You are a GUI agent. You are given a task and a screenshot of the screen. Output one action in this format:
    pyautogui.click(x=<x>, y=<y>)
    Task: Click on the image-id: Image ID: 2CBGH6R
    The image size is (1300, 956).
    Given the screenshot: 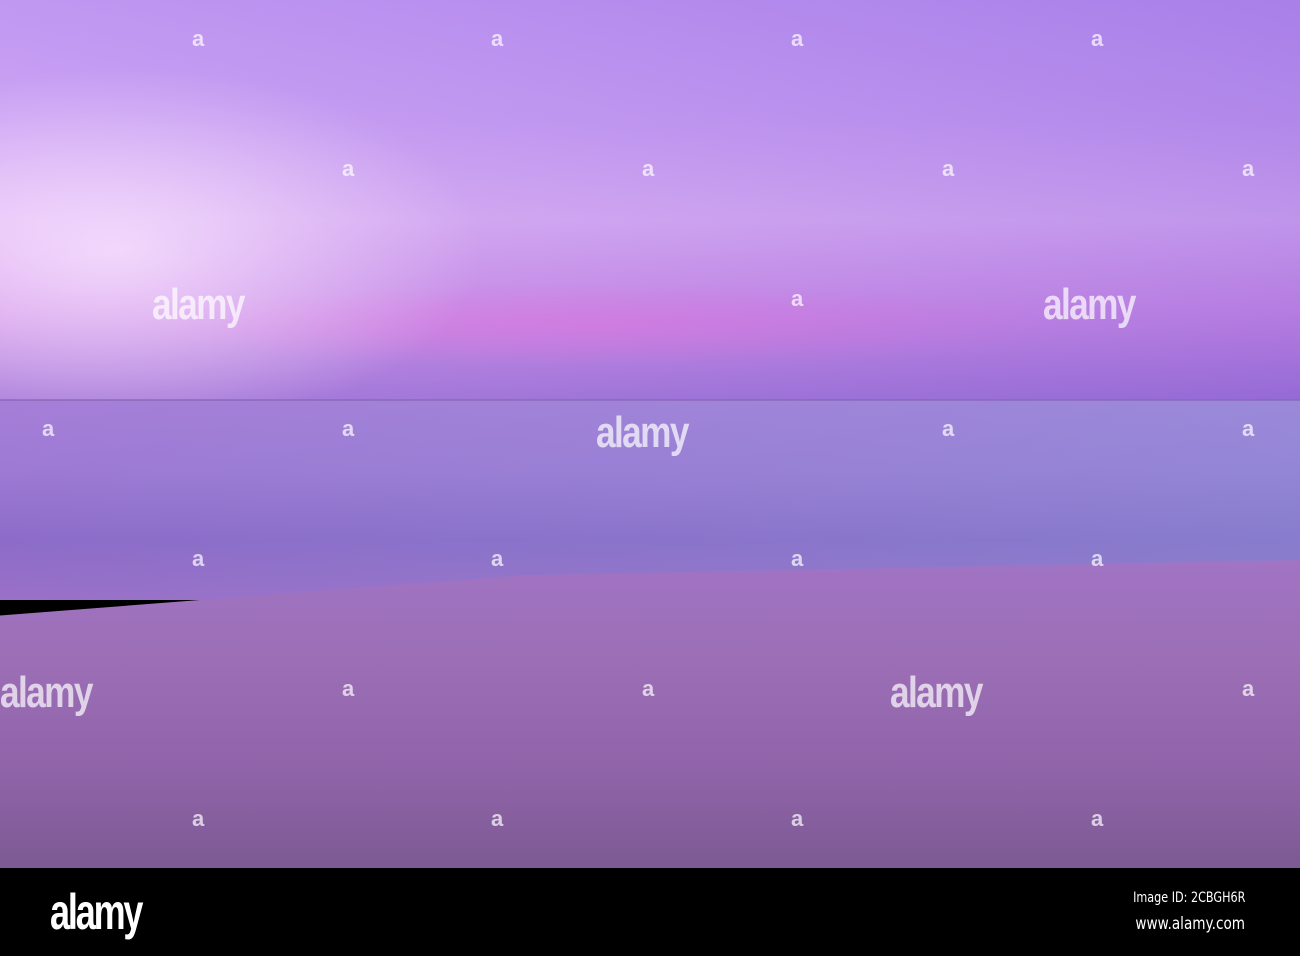 What is the action you would take?
    pyautogui.click(x=1188, y=898)
    